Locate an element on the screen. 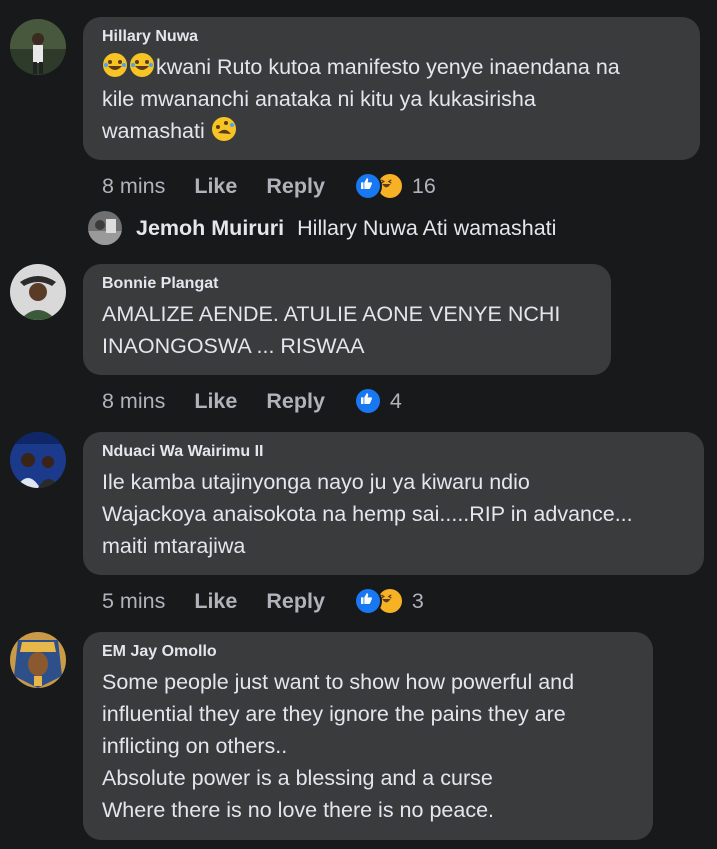  comment-author: EM Jay Omollo is located at coordinates (368, 652).